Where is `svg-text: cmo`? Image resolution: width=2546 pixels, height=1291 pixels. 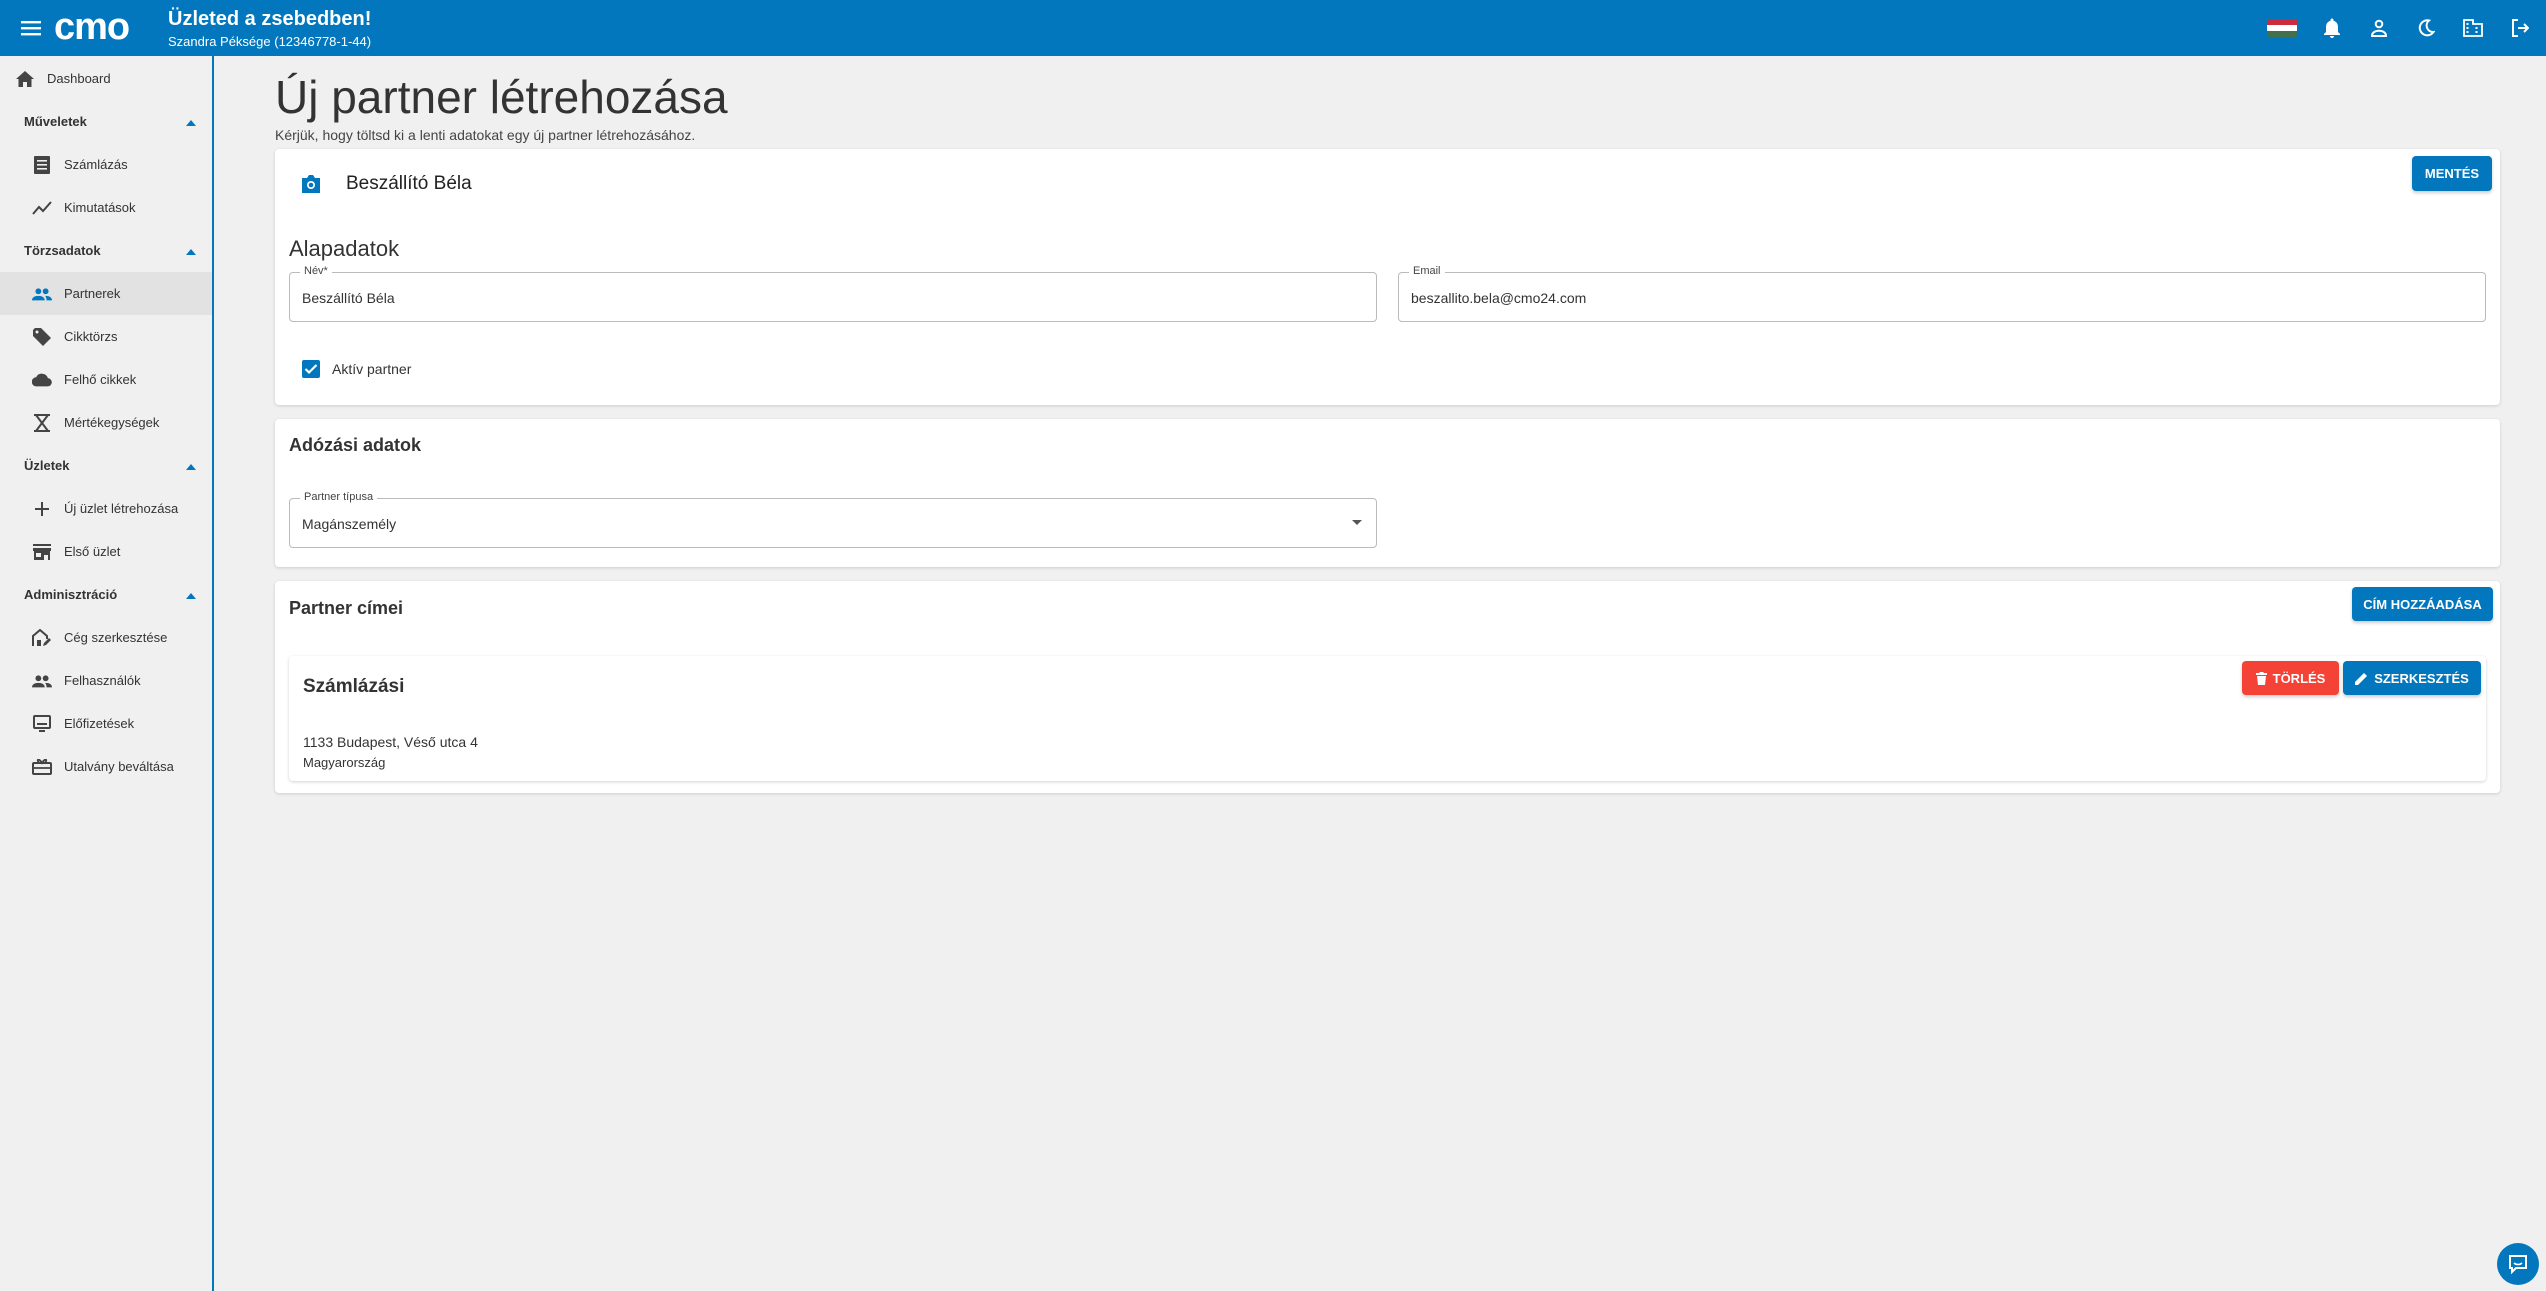
svg-text: cmo is located at coordinates (91, 28).